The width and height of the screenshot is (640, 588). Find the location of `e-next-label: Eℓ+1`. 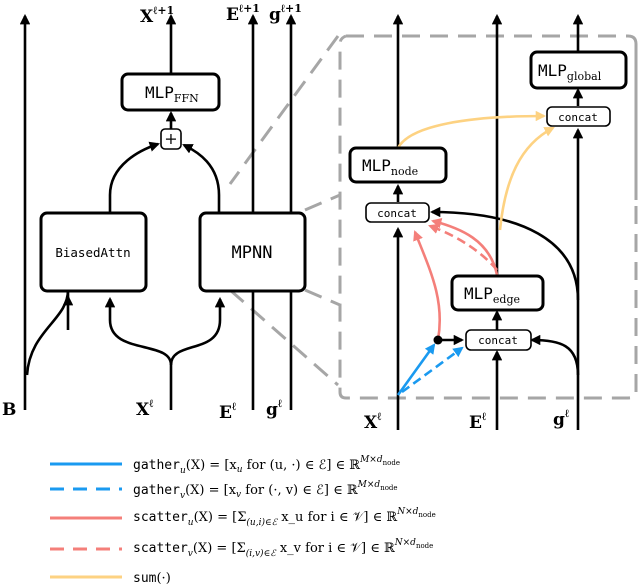

e-next-label: Eℓ+1 is located at coordinates (243, 13).